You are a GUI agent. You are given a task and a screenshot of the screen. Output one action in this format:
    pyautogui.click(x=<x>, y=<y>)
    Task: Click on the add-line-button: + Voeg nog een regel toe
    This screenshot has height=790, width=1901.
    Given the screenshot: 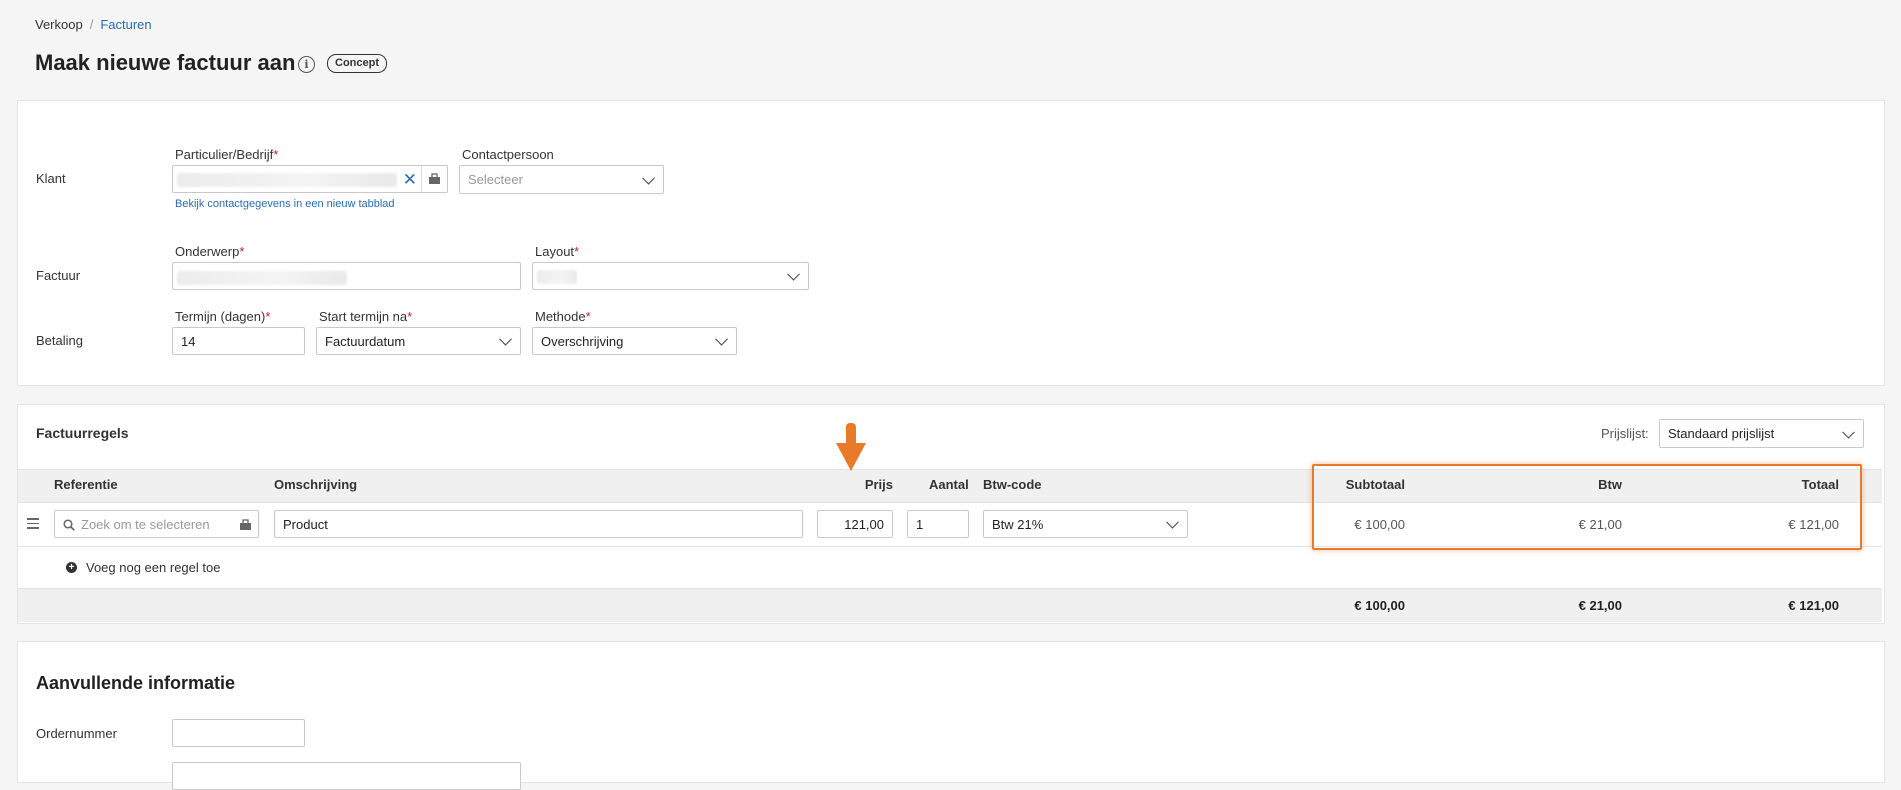 What is the action you would take?
    pyautogui.click(x=143, y=567)
    